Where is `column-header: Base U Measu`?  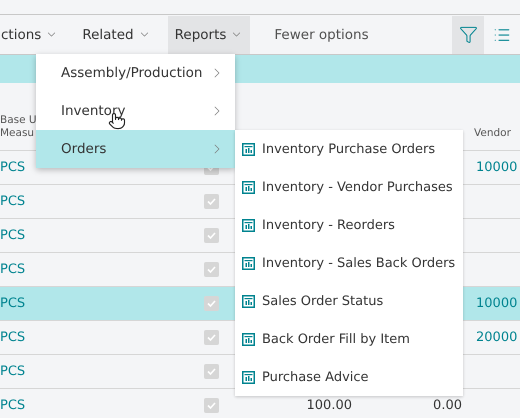 column-header: Base U Measu is located at coordinates (18, 127).